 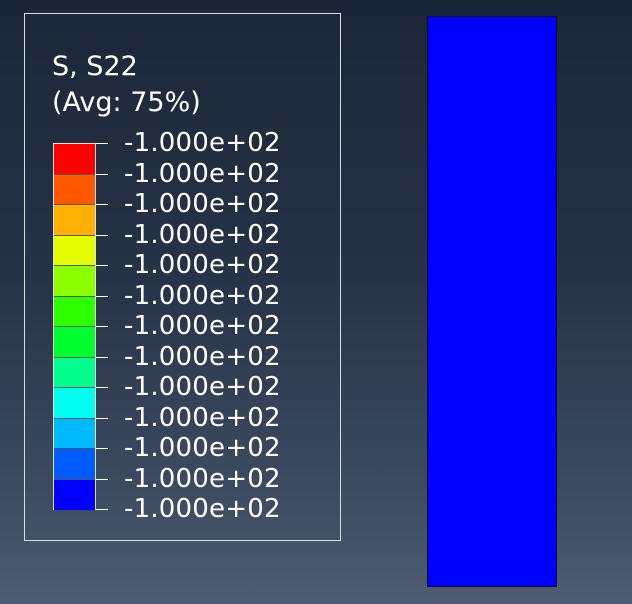 I want to click on legend-title: S, S22, so click(x=95, y=66).